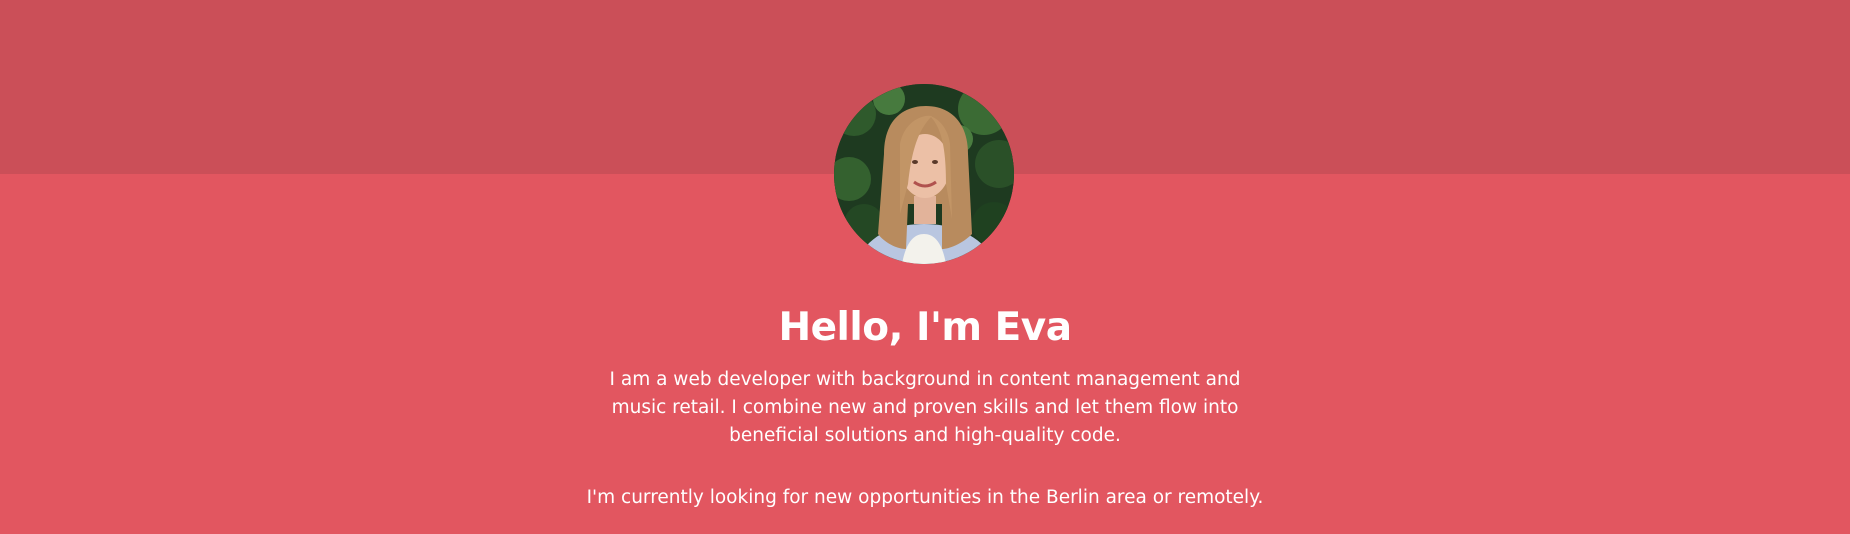 The height and width of the screenshot is (534, 1850). I want to click on avatar, so click(924, 174).